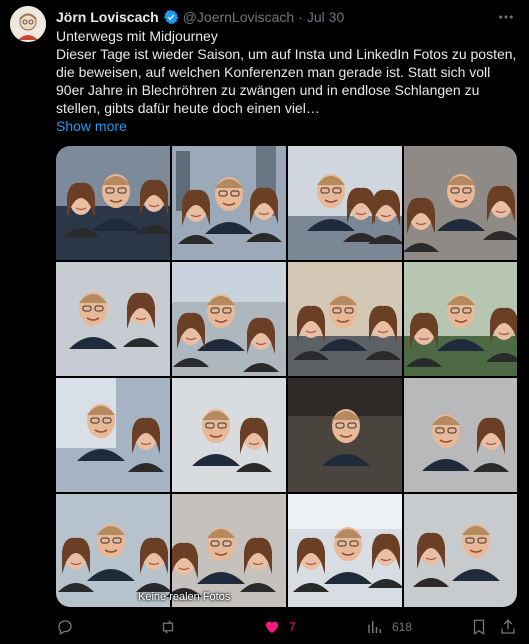  What do you see at coordinates (28, 24) in the screenshot?
I see `author-avatar` at bounding box center [28, 24].